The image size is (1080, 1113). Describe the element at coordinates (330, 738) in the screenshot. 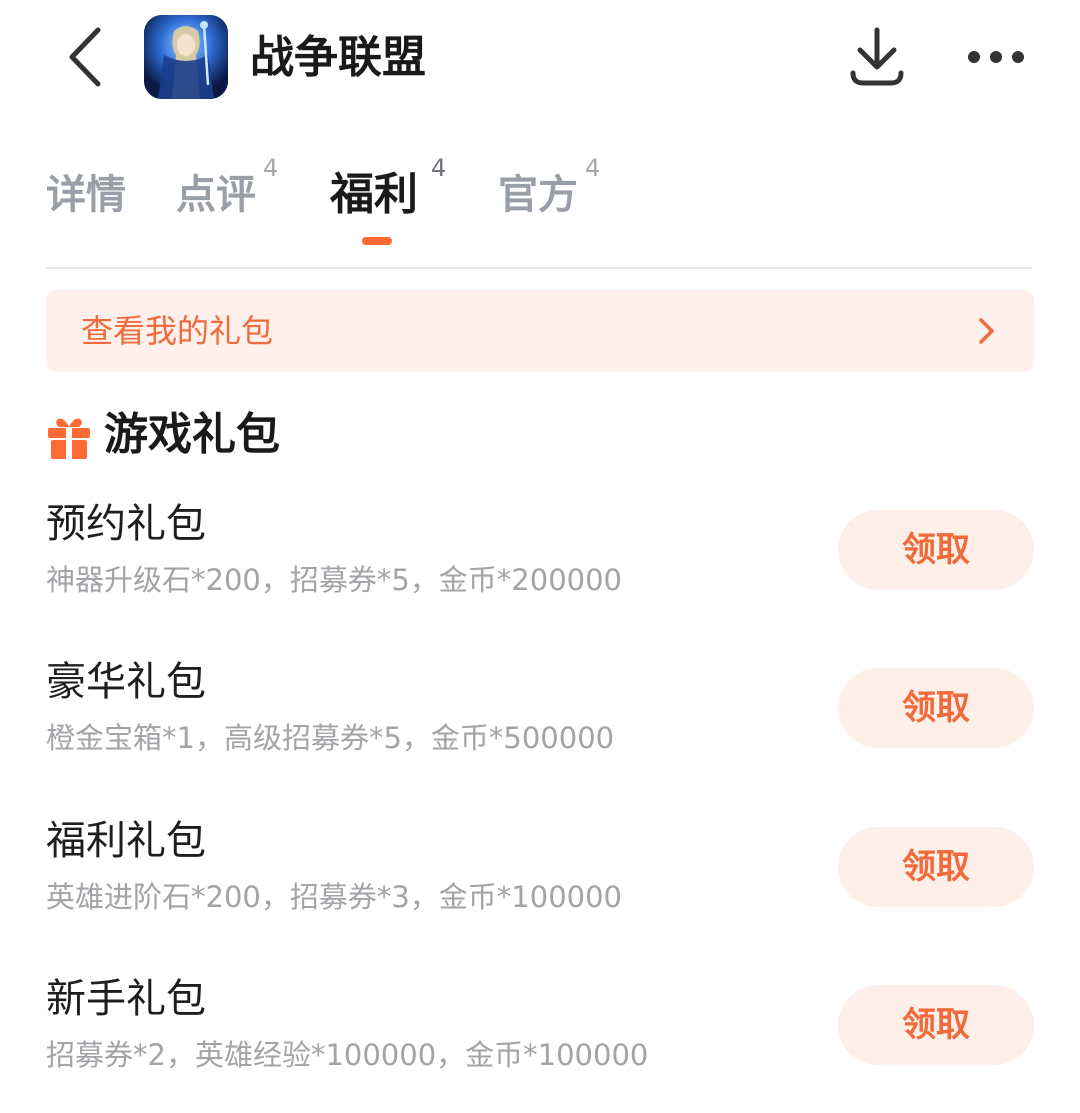

I see `gift-description: 橙金宝箱*1，高级招募券*5，金币*500000` at that location.